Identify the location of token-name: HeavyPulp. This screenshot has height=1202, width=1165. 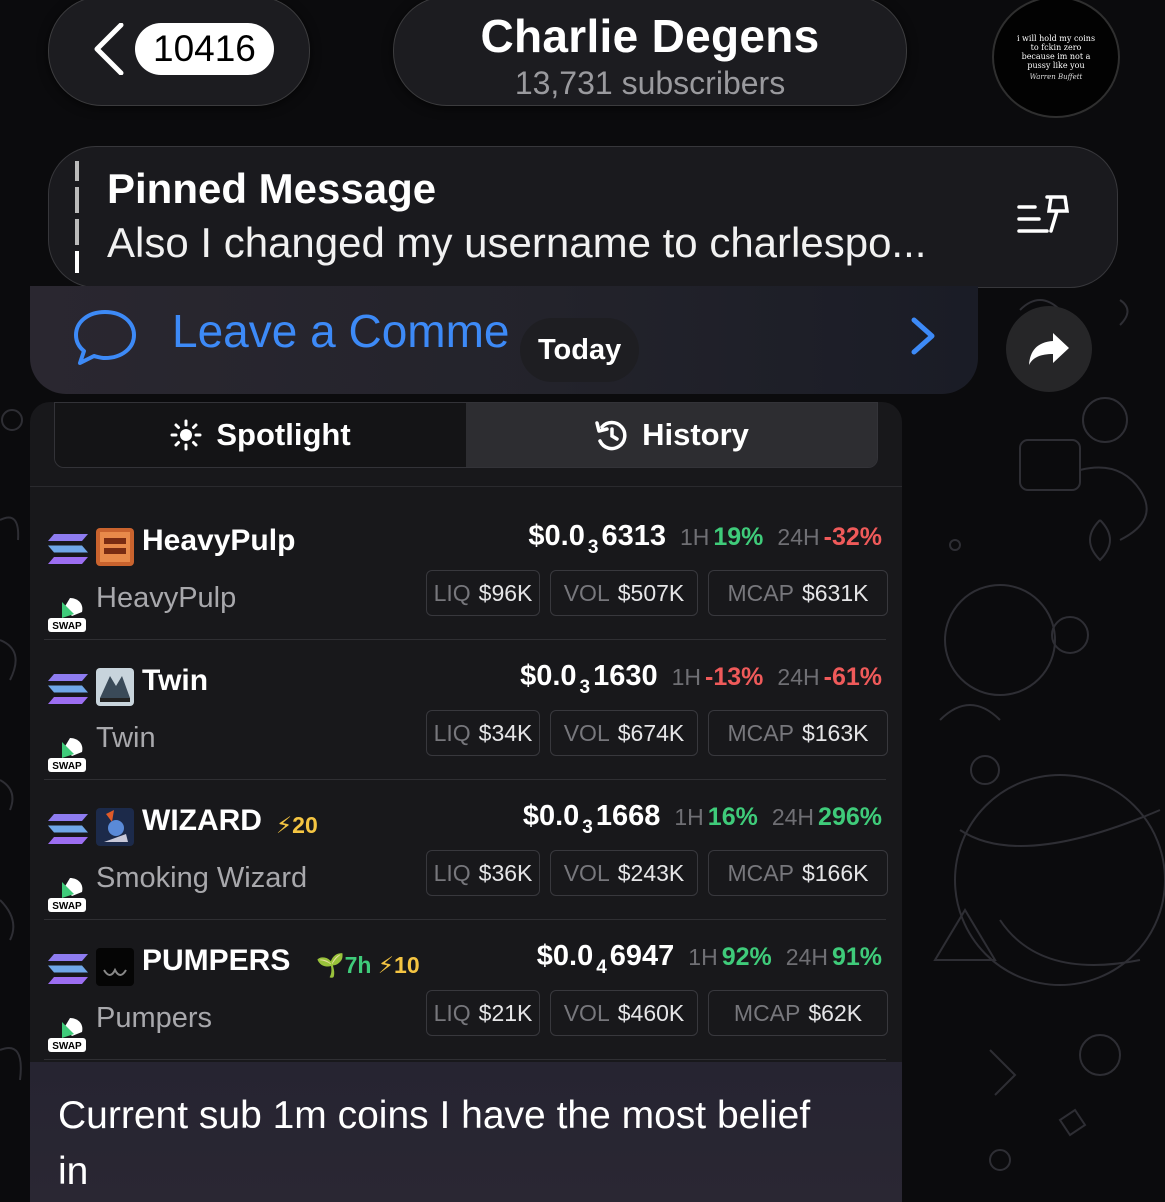
(166, 598).